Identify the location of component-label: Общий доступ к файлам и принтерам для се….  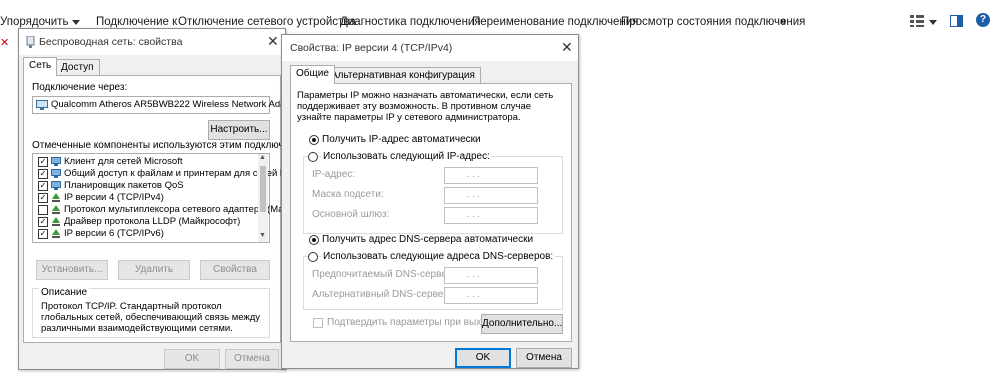
(176, 173).